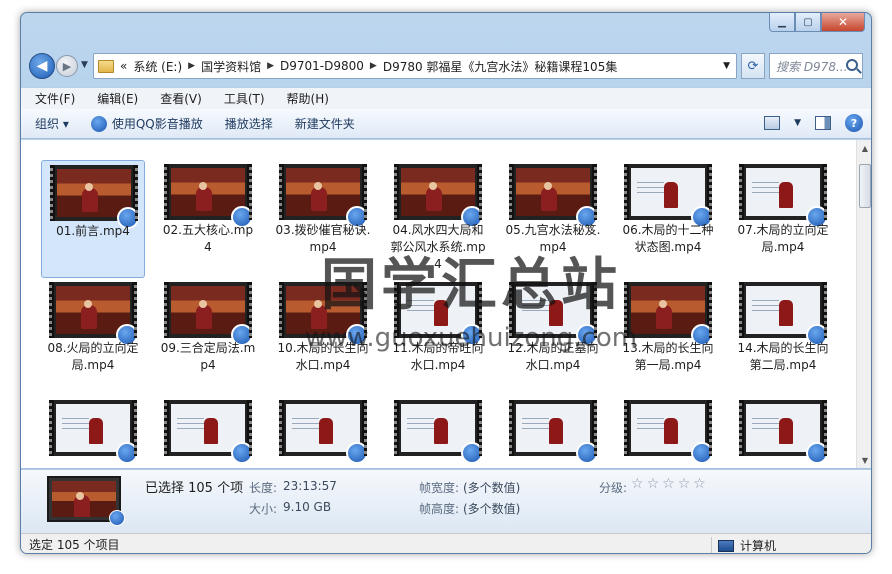 Image resolution: width=892 pixels, height=574 pixels. What do you see at coordinates (758, 546) in the screenshot?
I see `status-location-label: 计算机` at bounding box center [758, 546].